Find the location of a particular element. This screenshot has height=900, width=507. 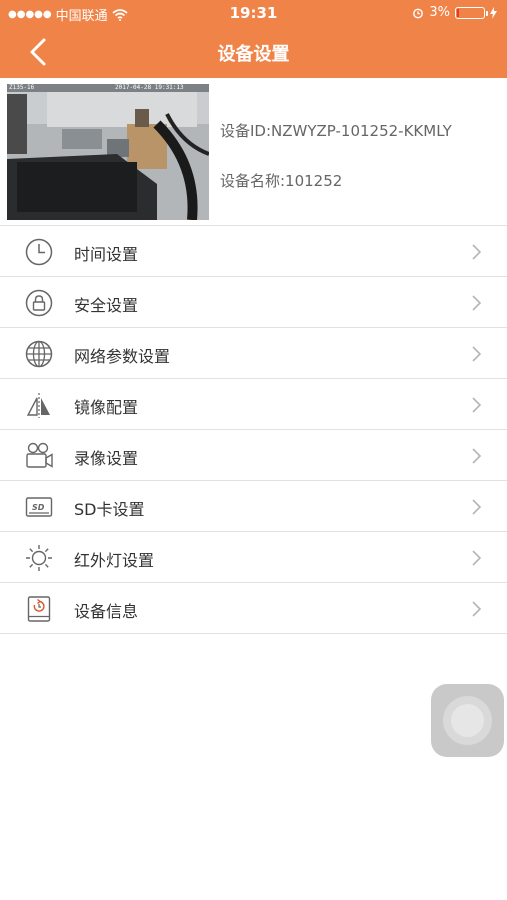

menu-item-label: 红外灯设置 is located at coordinates (114, 560).